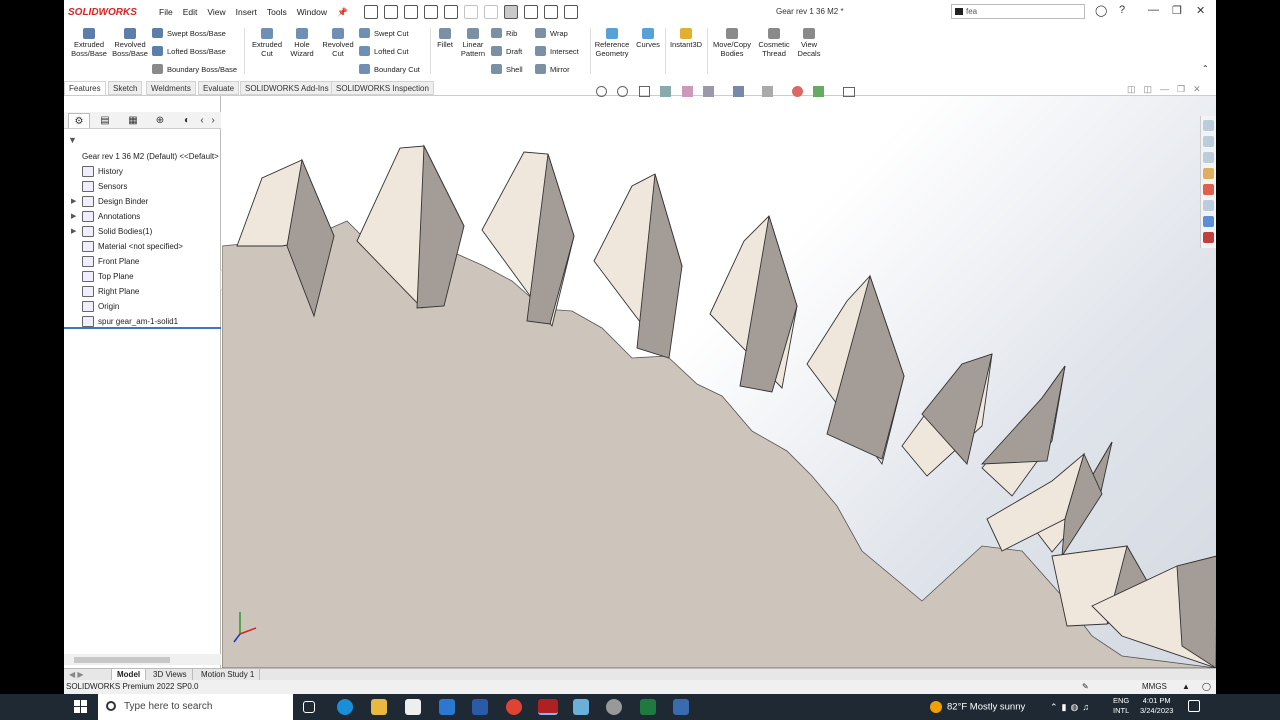 The image size is (1280, 720). What do you see at coordinates (110, 291) in the screenshot?
I see `tree-item: Right Plane` at bounding box center [110, 291].